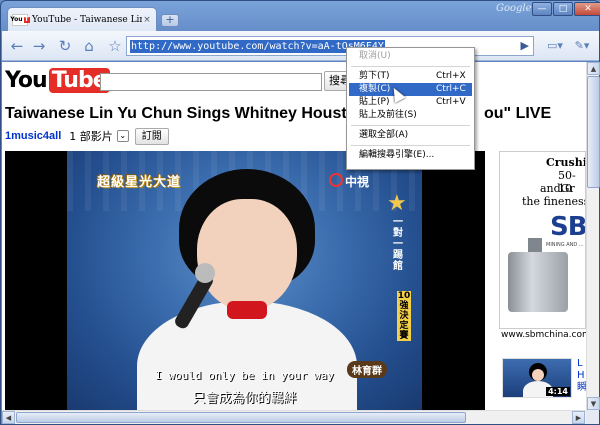 The height and width of the screenshot is (425, 600). Describe the element at coordinates (555, 46) in the screenshot. I see `page-menu-button: ▭▾` at that location.